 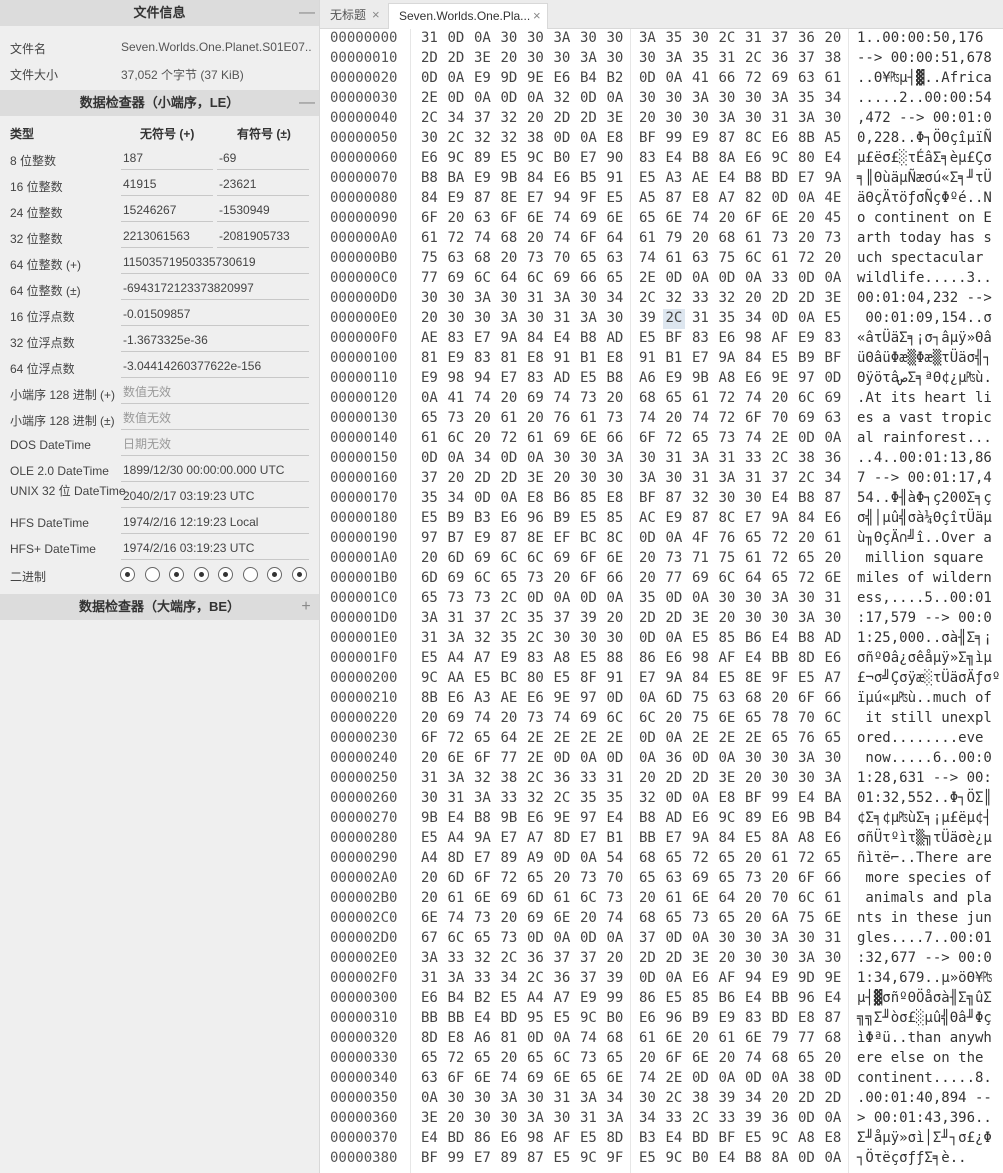 I want to click on ascii-text: gles....7..00:01, so click(x=924, y=938).